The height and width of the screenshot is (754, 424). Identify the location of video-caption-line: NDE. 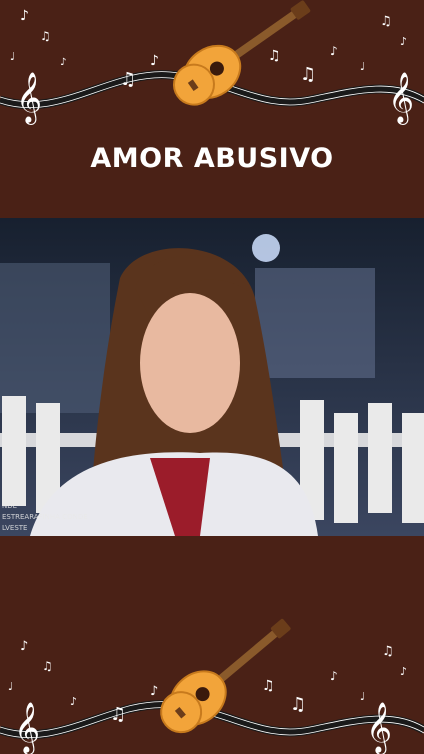
(10, 506).